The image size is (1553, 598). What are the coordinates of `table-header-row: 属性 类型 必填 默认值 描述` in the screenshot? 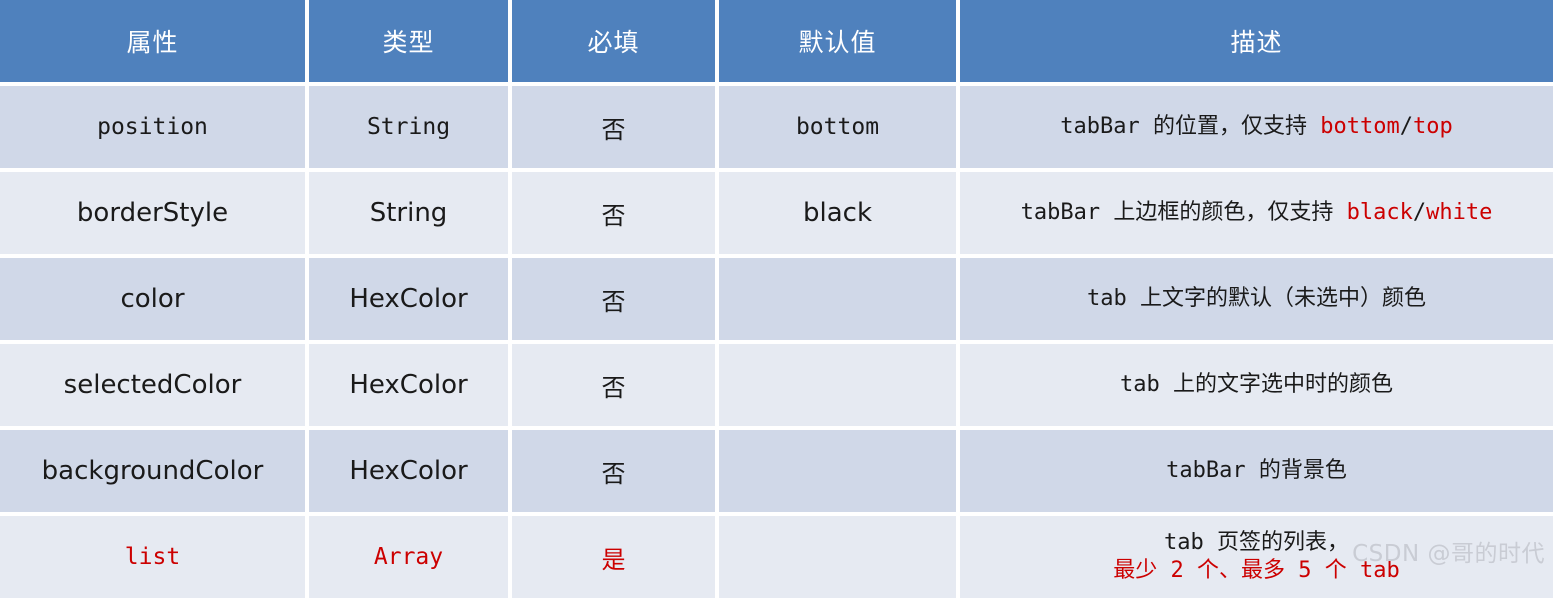 It's located at (776, 41).